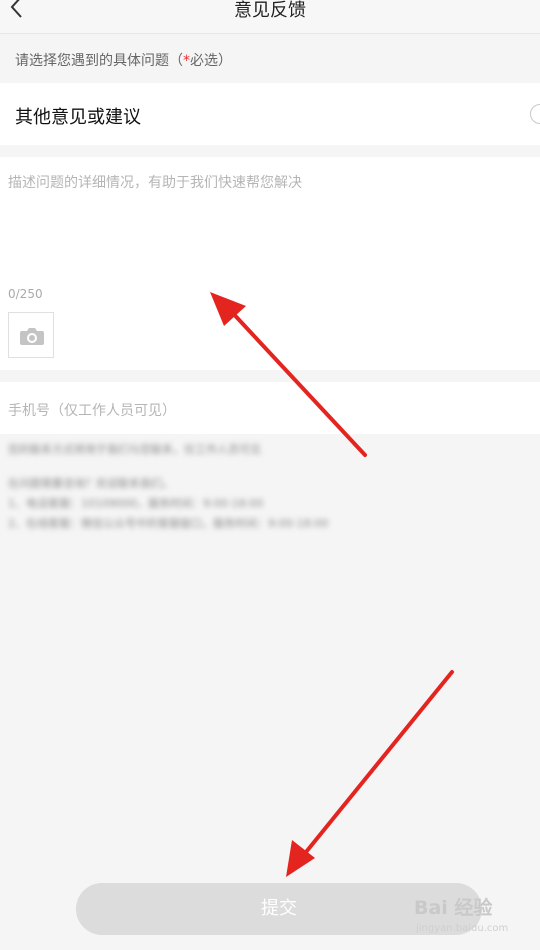 The width and height of the screenshot is (540, 950). Describe the element at coordinates (134, 449) in the screenshot. I see `info-line: 您的联系方式将用于我们与您联系，仅工作人员可见` at that location.